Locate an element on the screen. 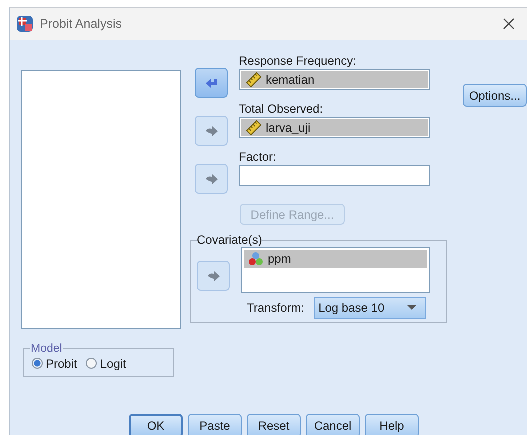 The height and width of the screenshot is (435, 527). list-item: ppm is located at coordinates (335, 259).